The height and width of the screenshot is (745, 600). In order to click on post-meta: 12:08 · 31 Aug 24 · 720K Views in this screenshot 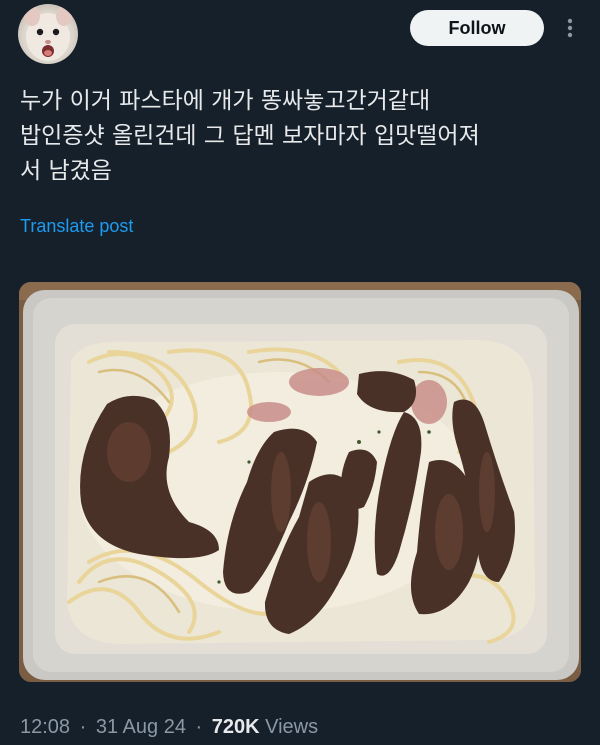, I will do `click(169, 727)`.